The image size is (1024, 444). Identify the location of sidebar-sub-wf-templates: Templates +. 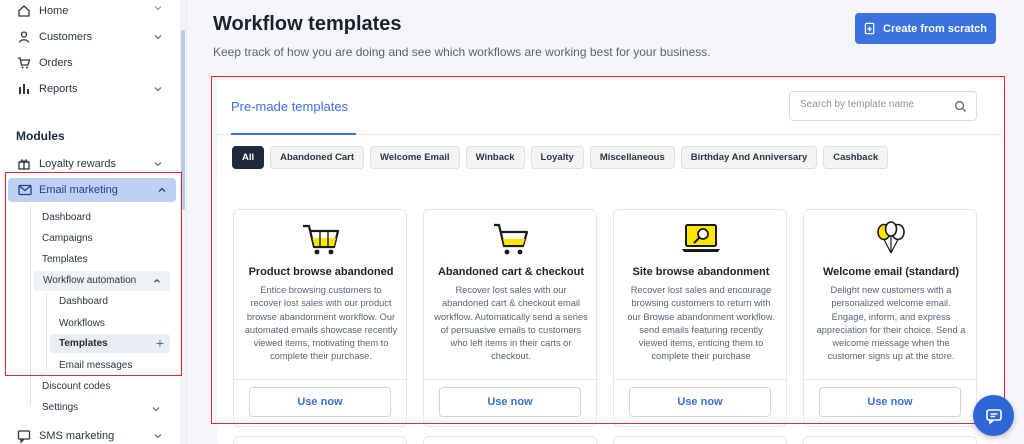
(110, 343).